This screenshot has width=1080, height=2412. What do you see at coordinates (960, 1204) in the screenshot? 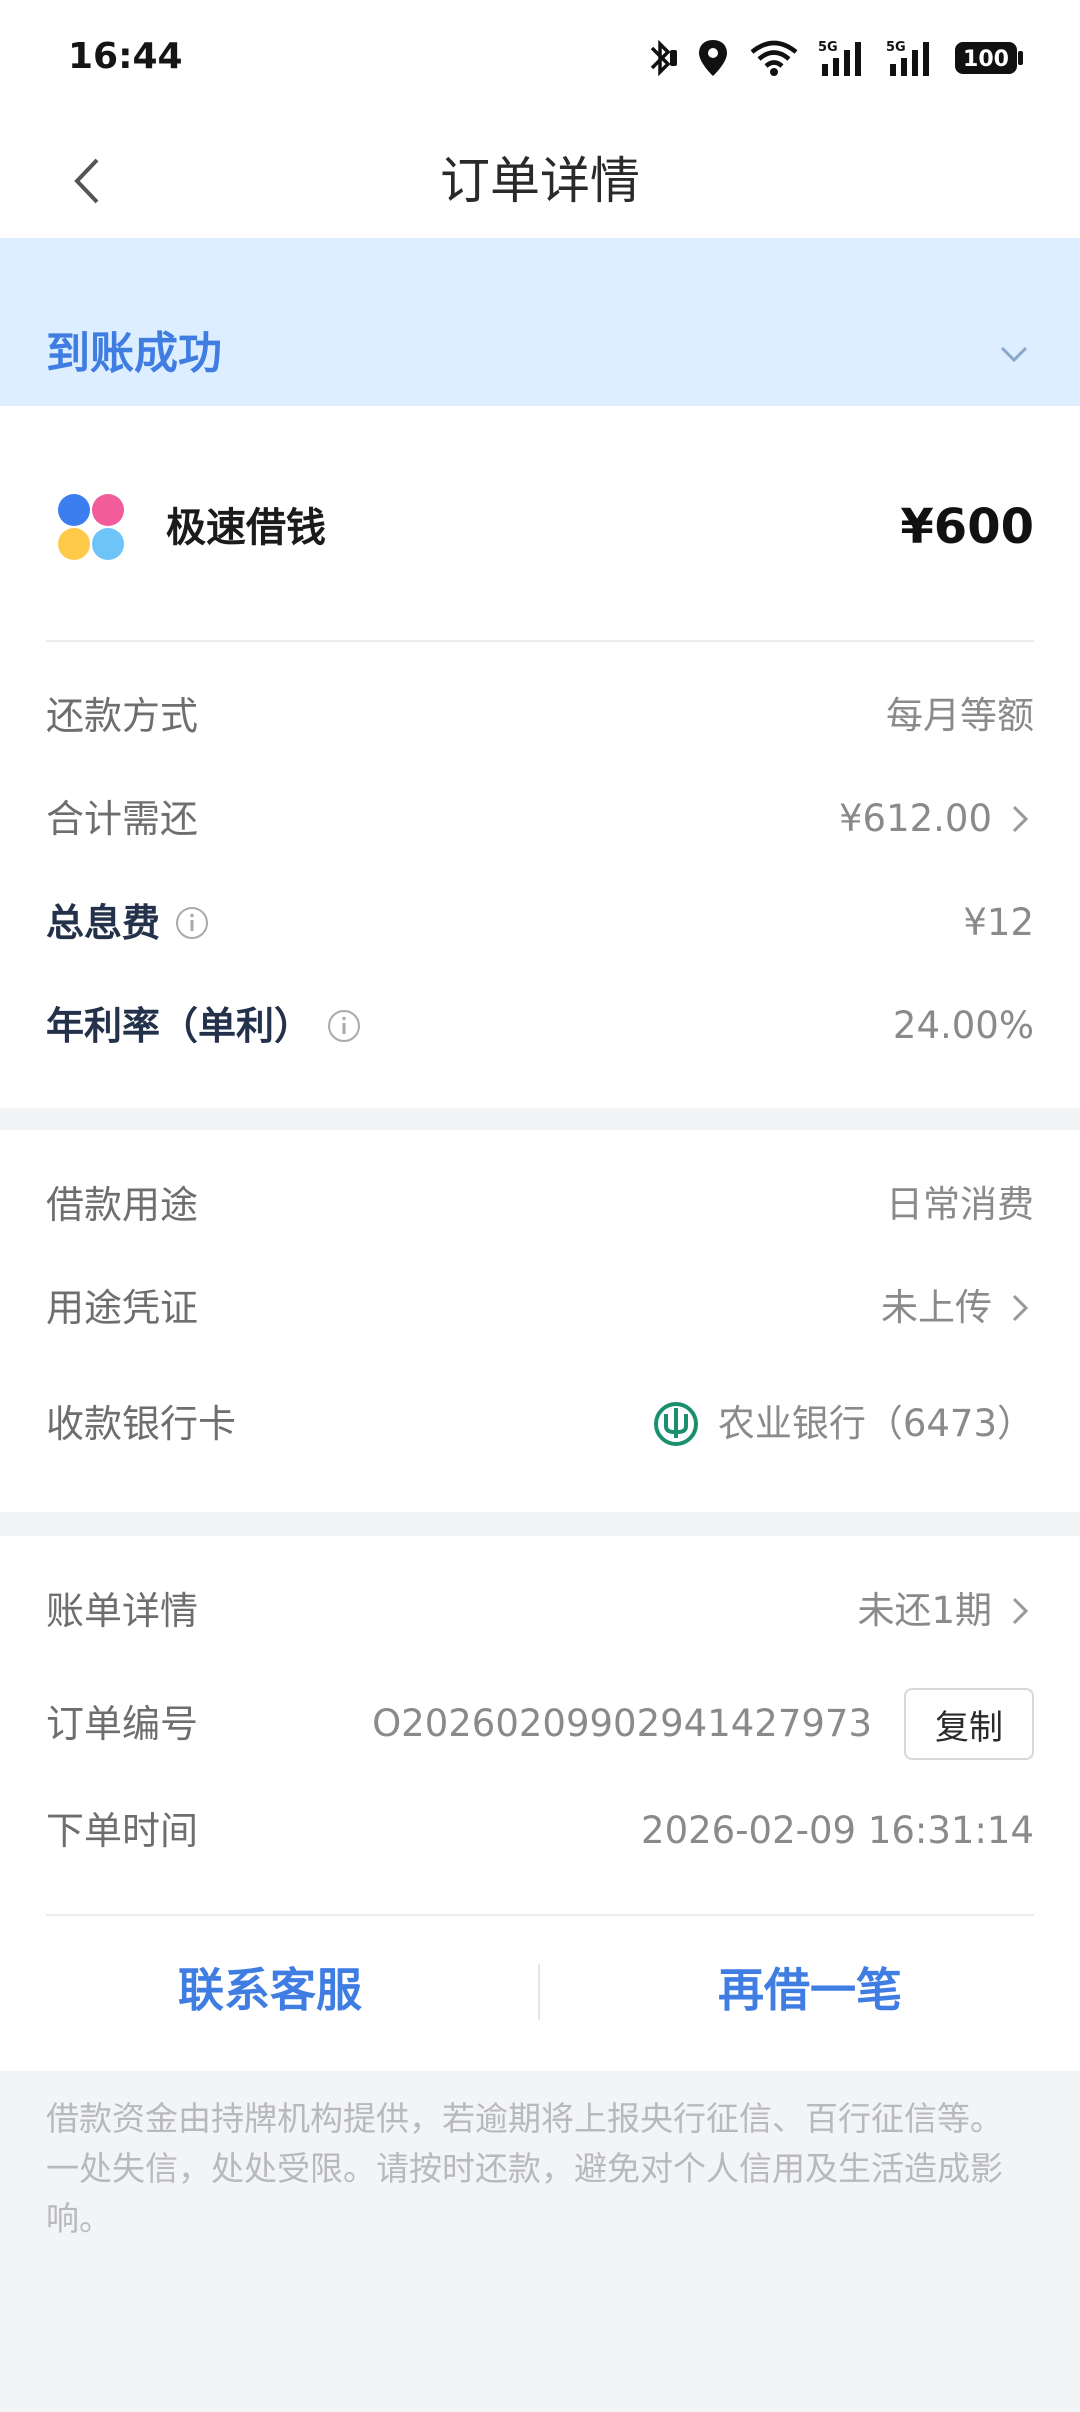
I see `purpose-value: 日常消费` at bounding box center [960, 1204].